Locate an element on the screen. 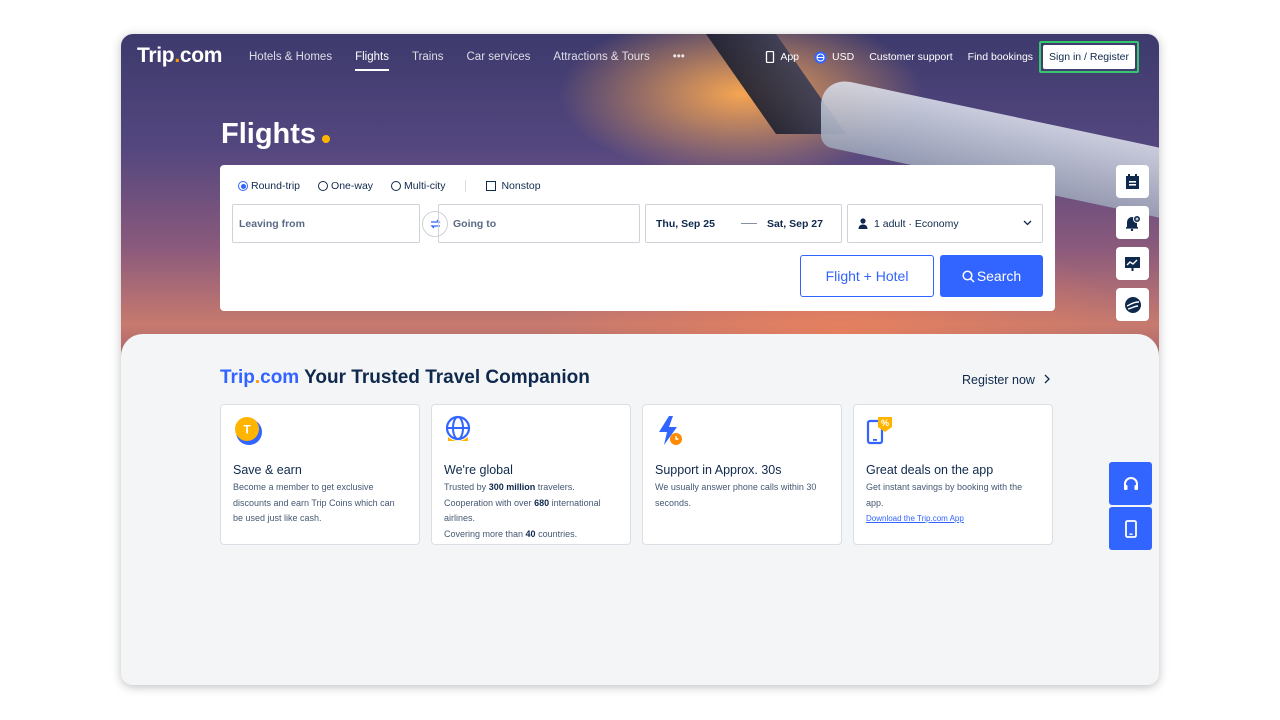 The image size is (1280, 720). highlight-number: 300 million is located at coordinates (512, 487).